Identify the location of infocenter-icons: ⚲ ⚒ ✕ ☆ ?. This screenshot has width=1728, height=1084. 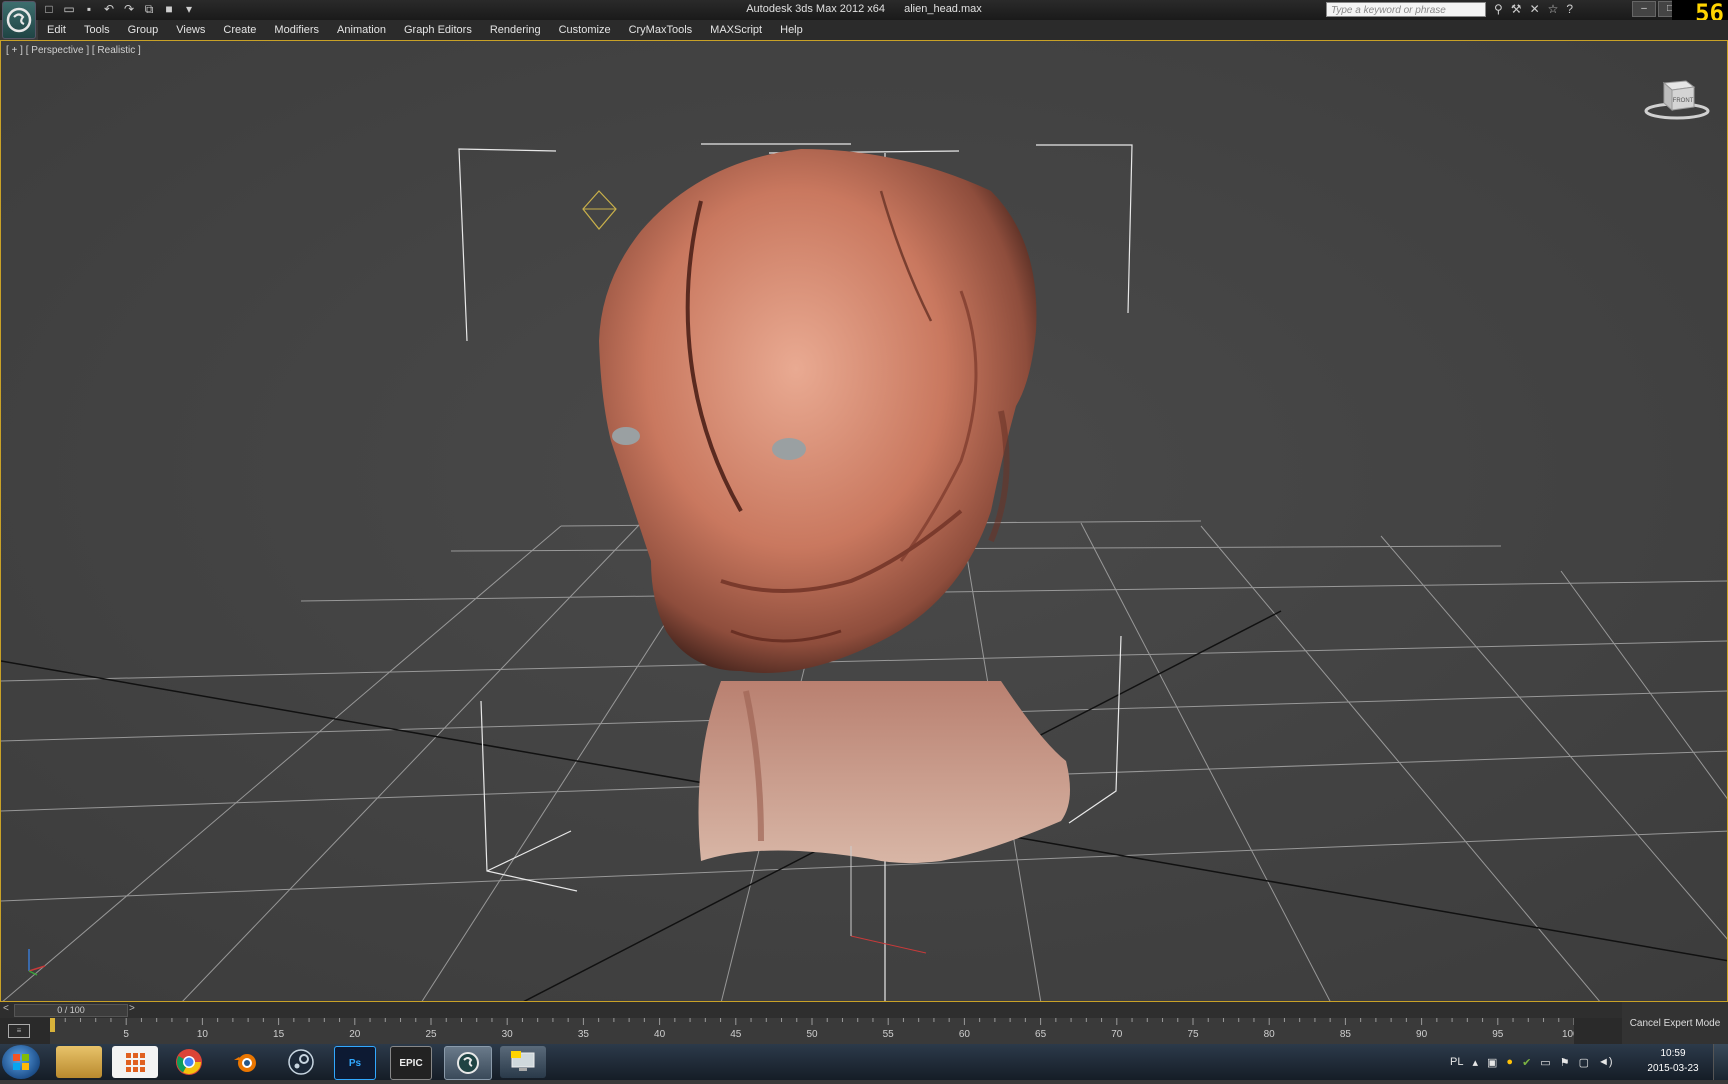
(1533, 9).